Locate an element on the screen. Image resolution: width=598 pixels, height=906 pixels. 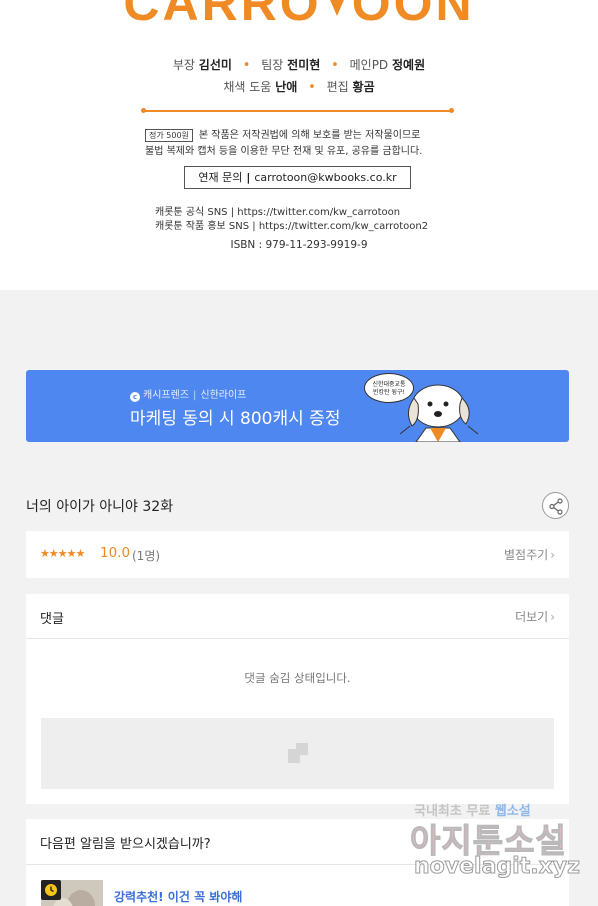
placeholder-image-icon is located at coordinates (298, 753).